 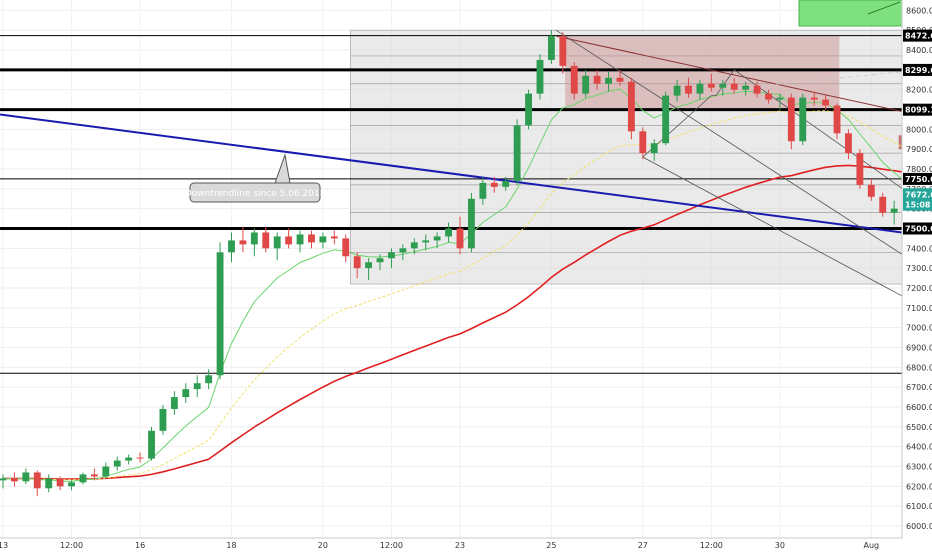 What do you see at coordinates (919, 129) in the screenshot?
I see `price-tick-label: 8000.0` at bounding box center [919, 129].